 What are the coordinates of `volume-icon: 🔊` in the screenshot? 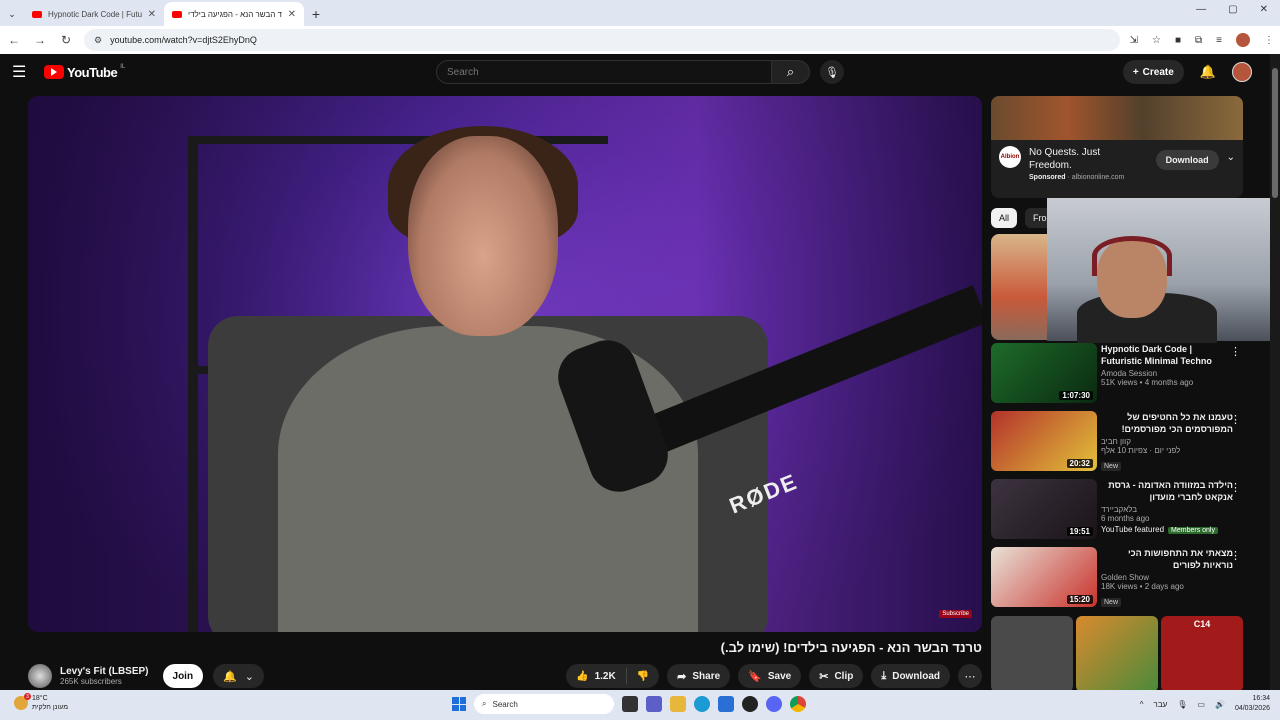 It's located at (1220, 704).